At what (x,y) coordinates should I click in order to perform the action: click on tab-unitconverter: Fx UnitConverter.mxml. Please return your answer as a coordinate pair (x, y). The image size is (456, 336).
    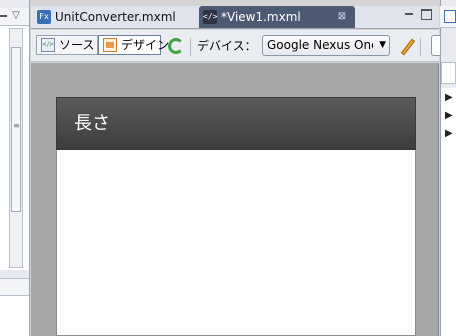
    Looking at the image, I should click on (115, 17).